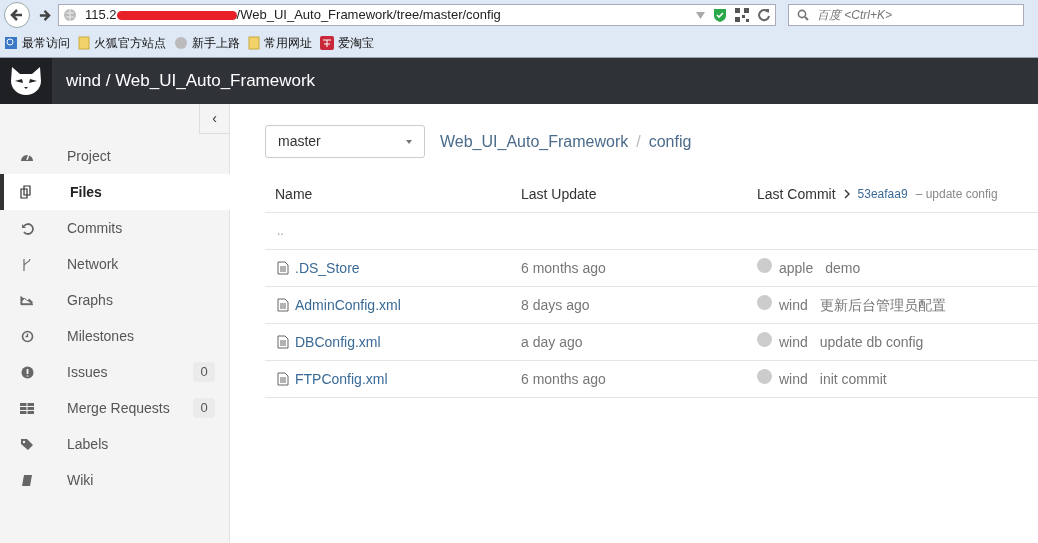 This screenshot has height=543, width=1038. What do you see at coordinates (803, 15) in the screenshot?
I see `search-icon` at bounding box center [803, 15].